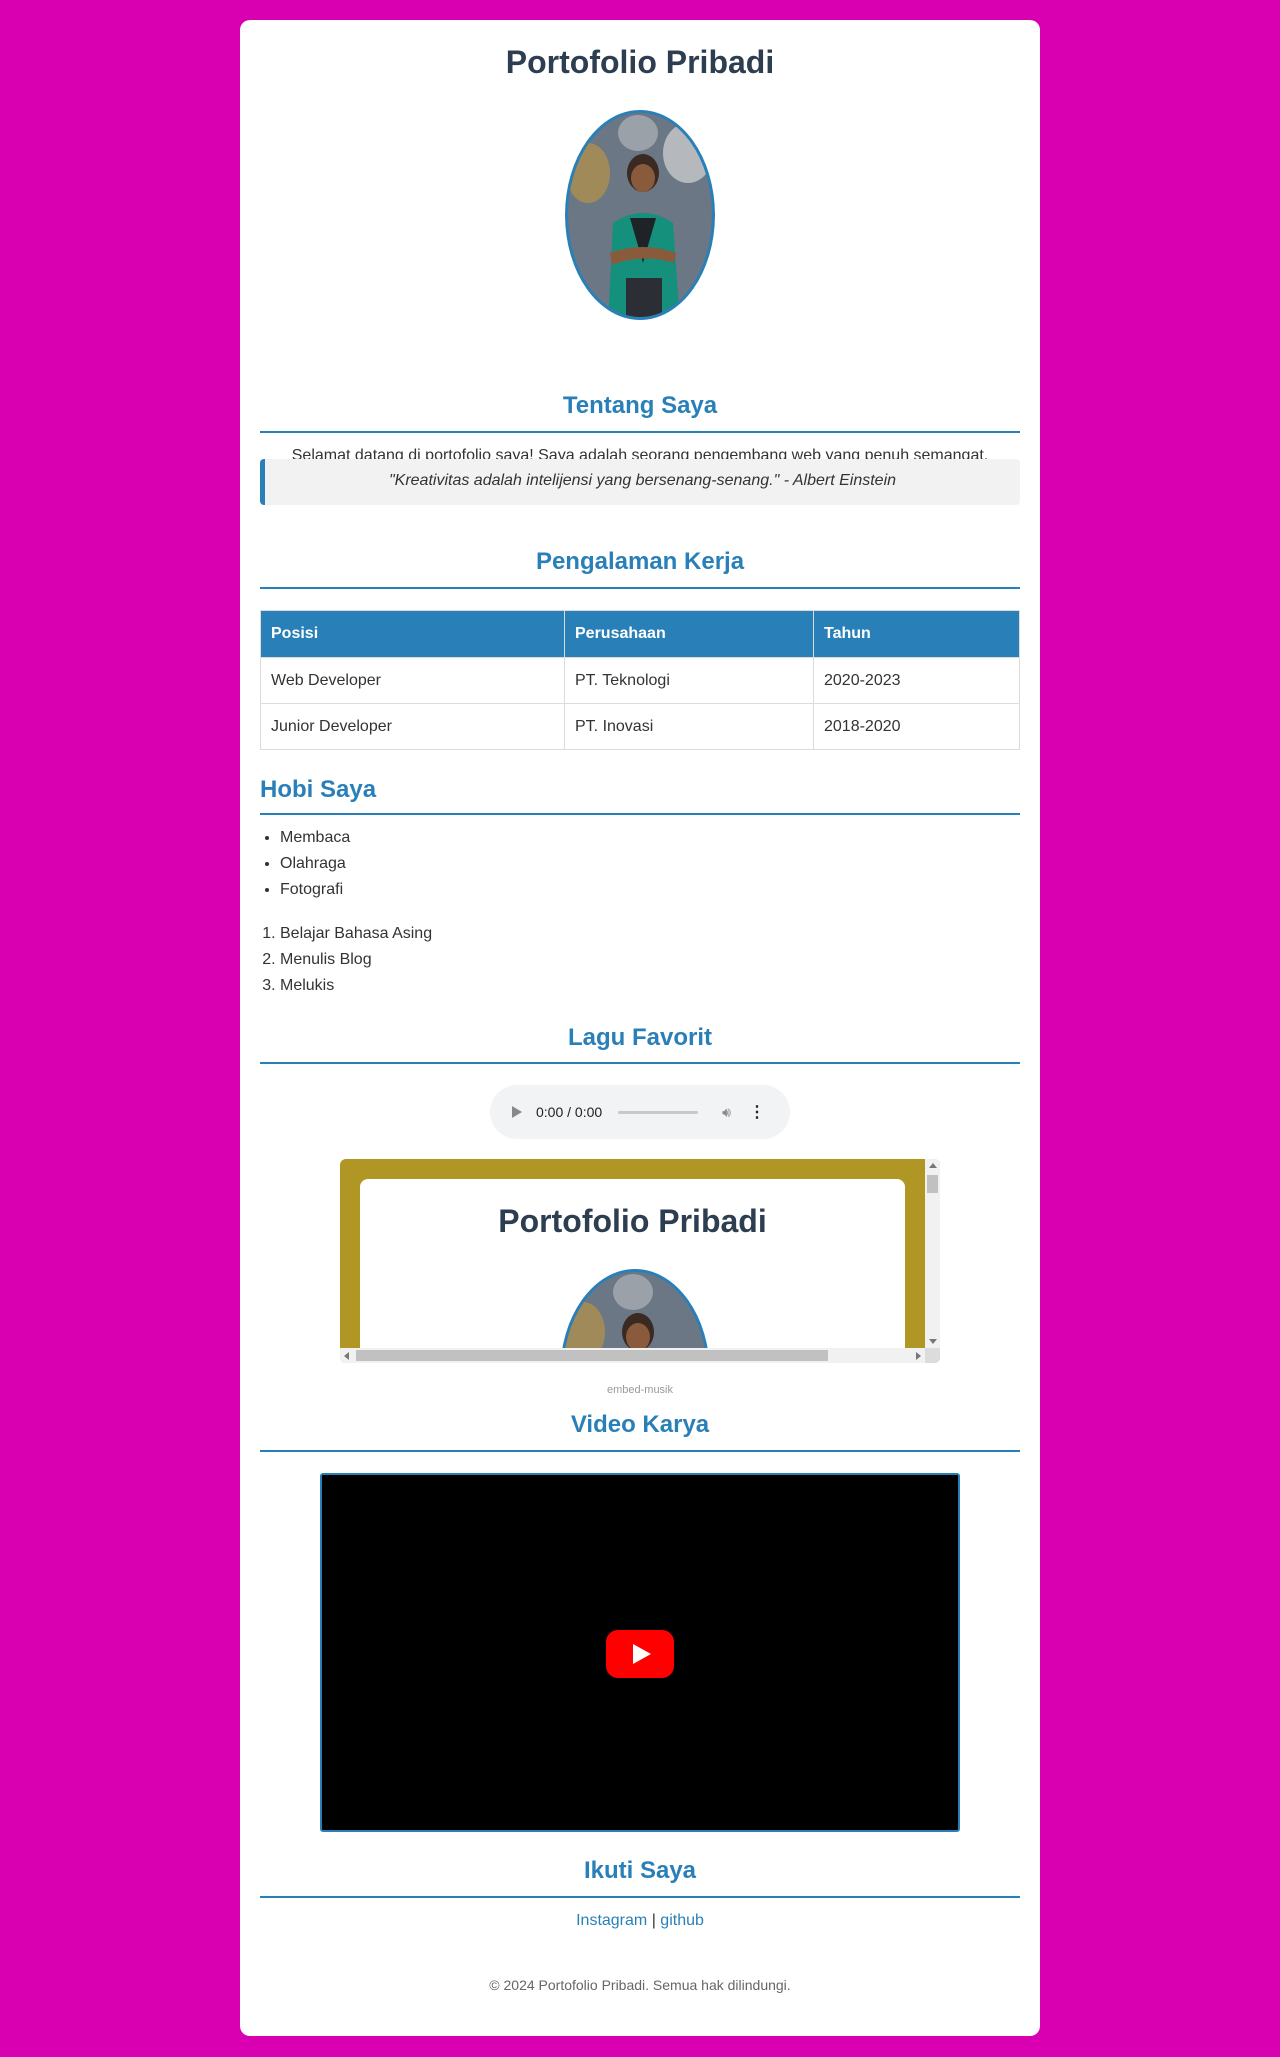  What do you see at coordinates (640, 1063) in the screenshot?
I see `music-divider` at bounding box center [640, 1063].